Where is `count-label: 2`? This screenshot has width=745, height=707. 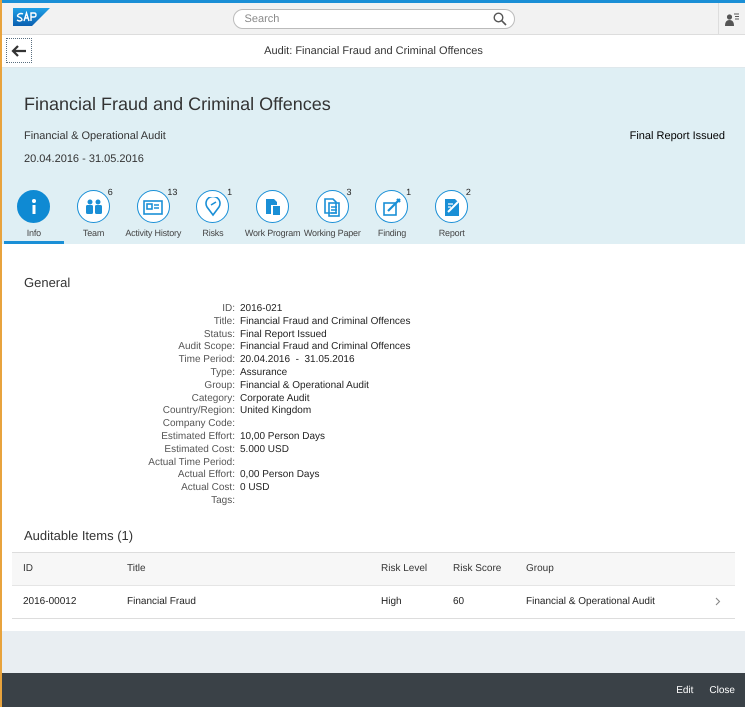 count-label: 2 is located at coordinates (468, 192).